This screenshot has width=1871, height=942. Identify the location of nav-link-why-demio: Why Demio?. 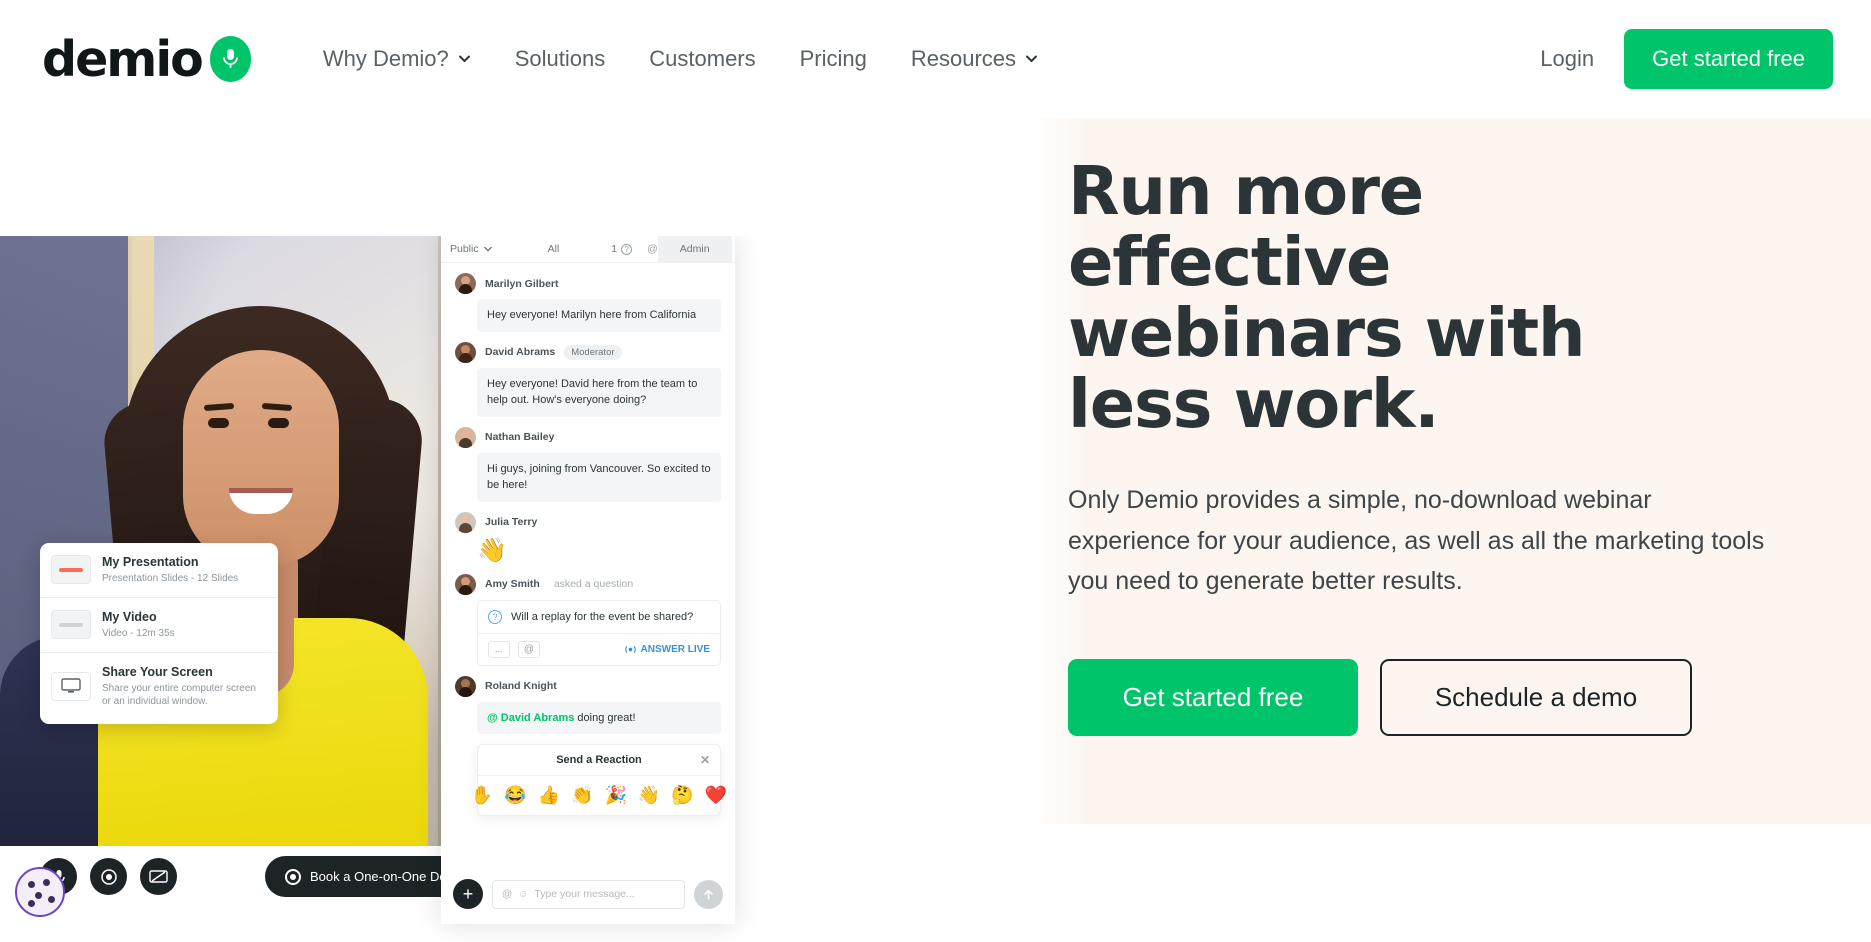
(397, 59).